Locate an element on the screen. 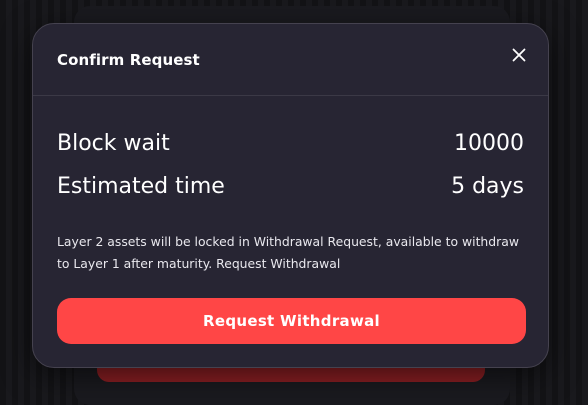  request-withdrawal-button: Request Withdrawal is located at coordinates (291, 321).